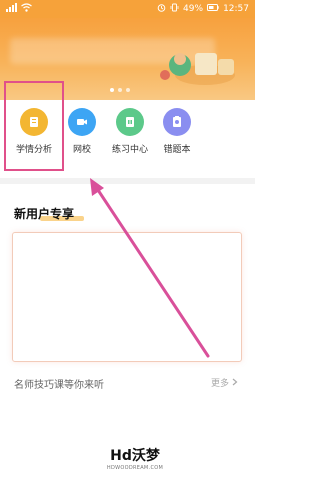 This screenshot has height=500, width=320. I want to click on watermark: Hd沃梦 HDWOODREAM.COM, so click(135, 458).